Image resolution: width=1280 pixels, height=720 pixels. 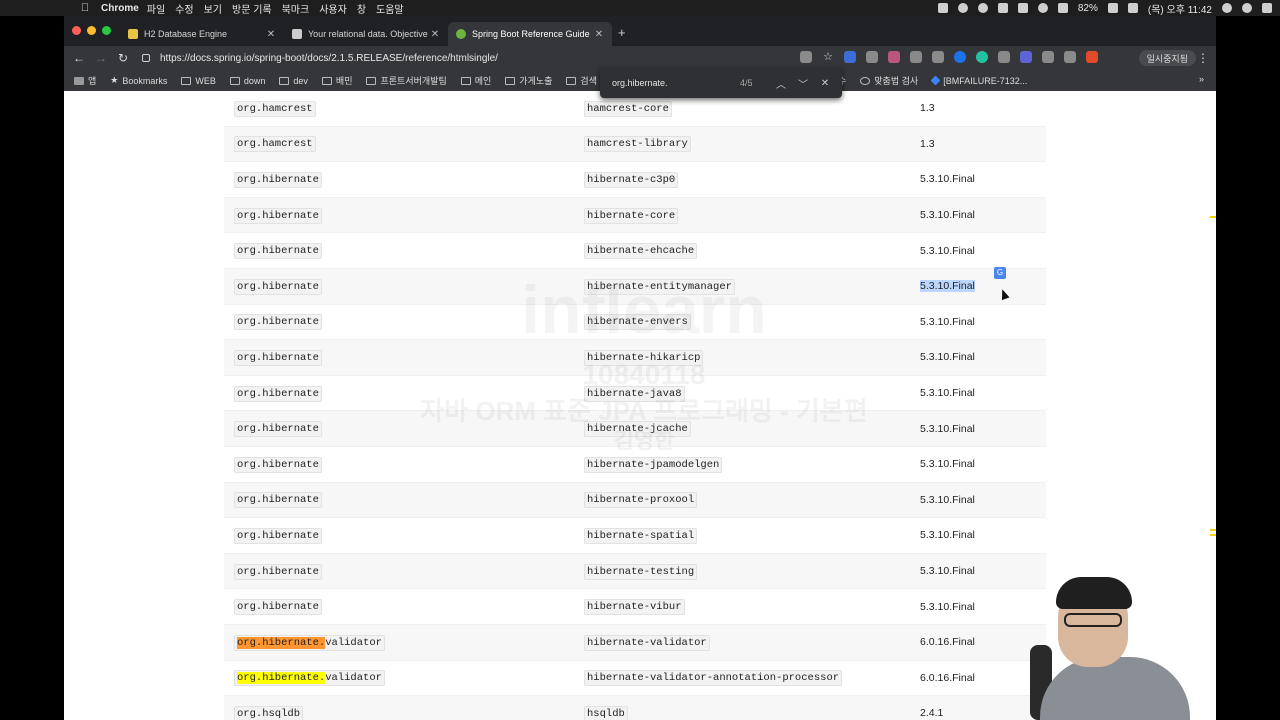 What do you see at coordinates (146, 58) in the screenshot?
I see `lock-icon` at bounding box center [146, 58].